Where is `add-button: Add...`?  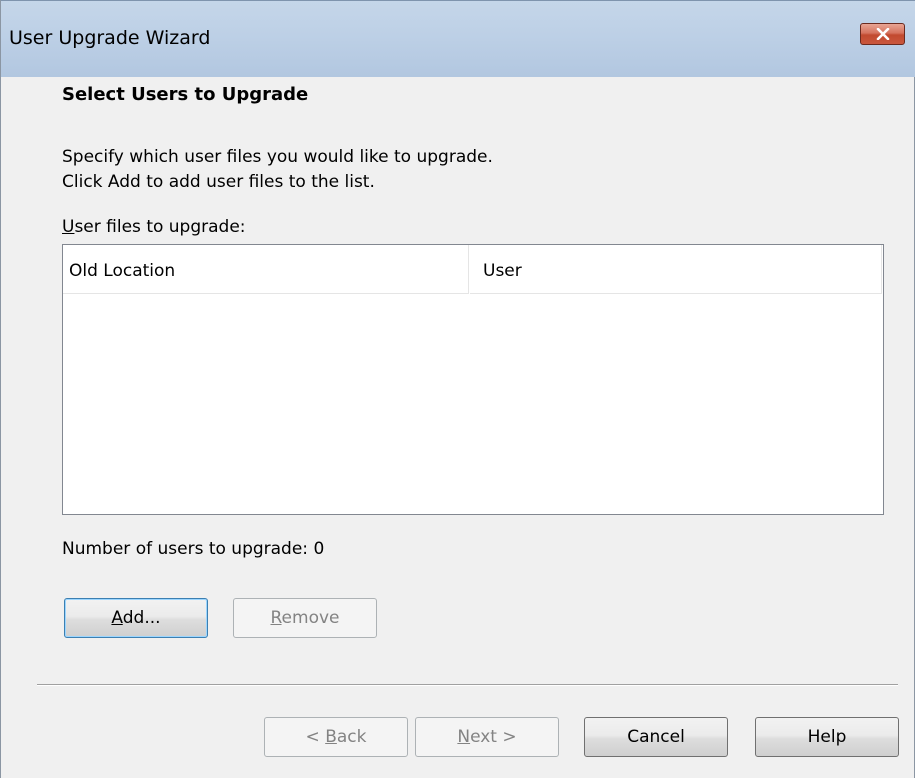
add-button: Add... is located at coordinates (136, 618).